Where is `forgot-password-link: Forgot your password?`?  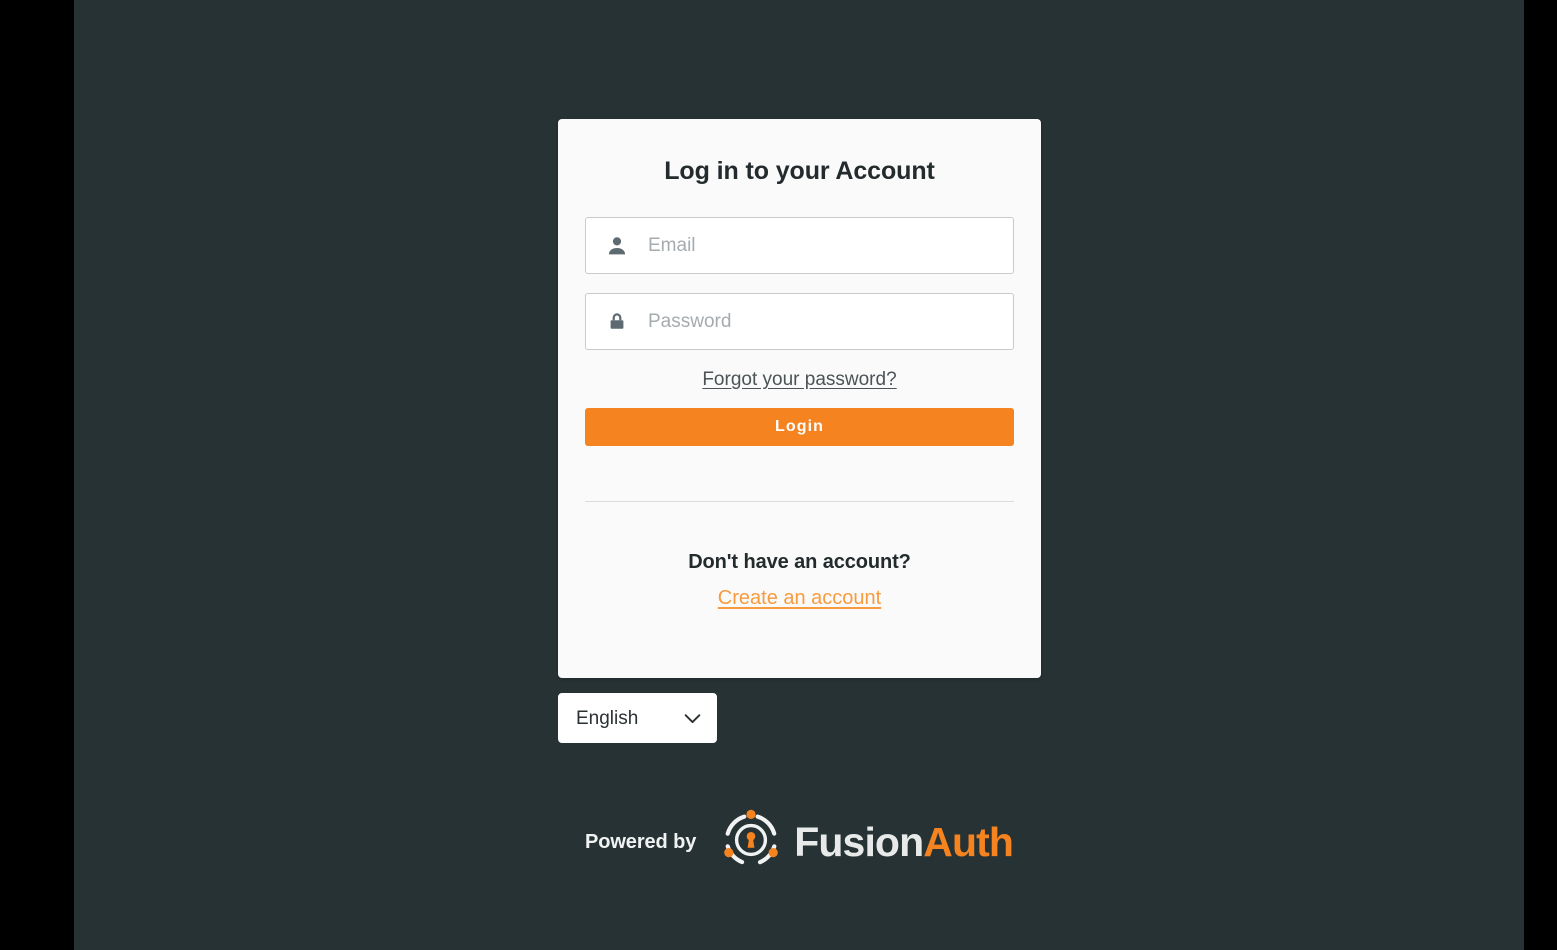 forgot-password-link: Forgot your password? is located at coordinates (799, 379).